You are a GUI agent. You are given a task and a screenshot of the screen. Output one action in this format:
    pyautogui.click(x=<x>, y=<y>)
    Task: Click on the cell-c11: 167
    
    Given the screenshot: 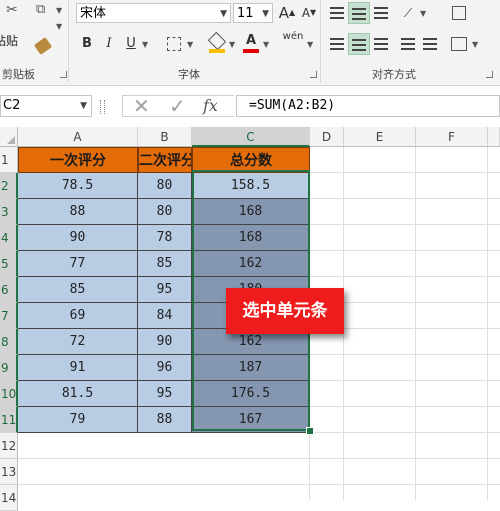 What is the action you would take?
    pyautogui.click(x=251, y=420)
    